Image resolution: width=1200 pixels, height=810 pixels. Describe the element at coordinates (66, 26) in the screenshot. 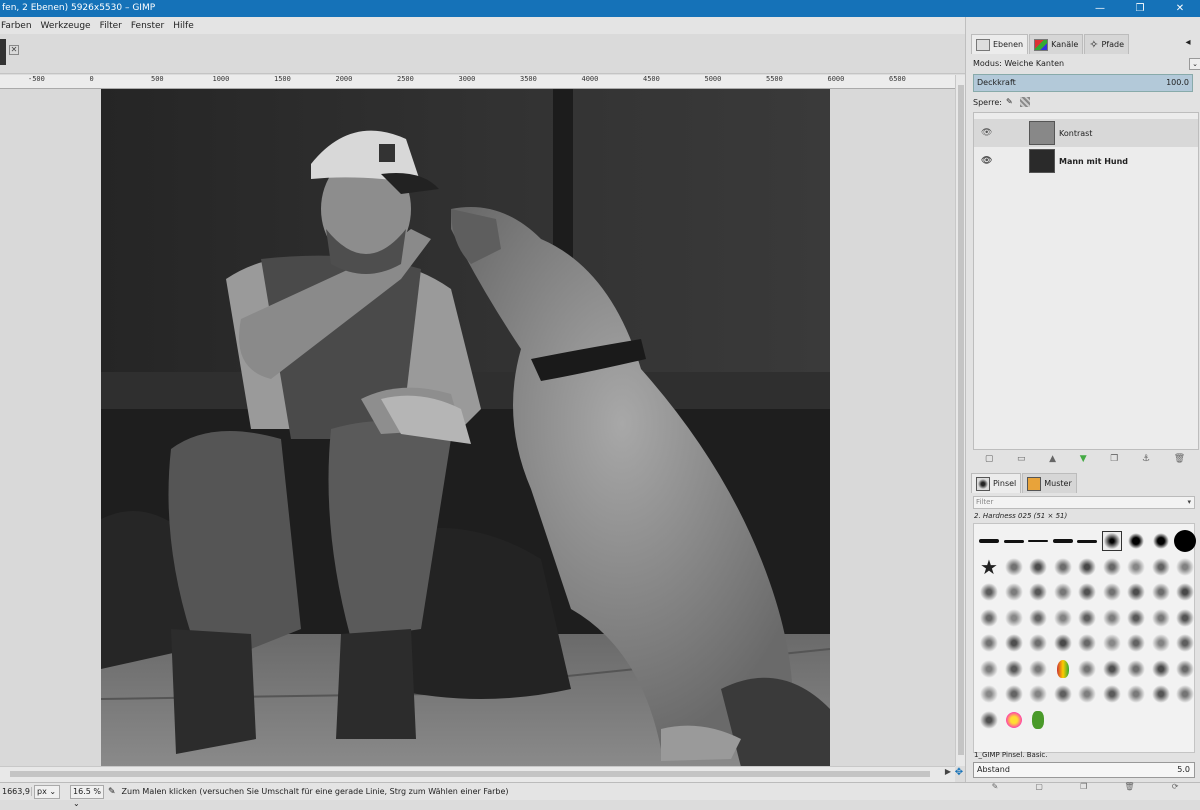

I see `menu-werkzeuge: Werkzeuge` at that location.